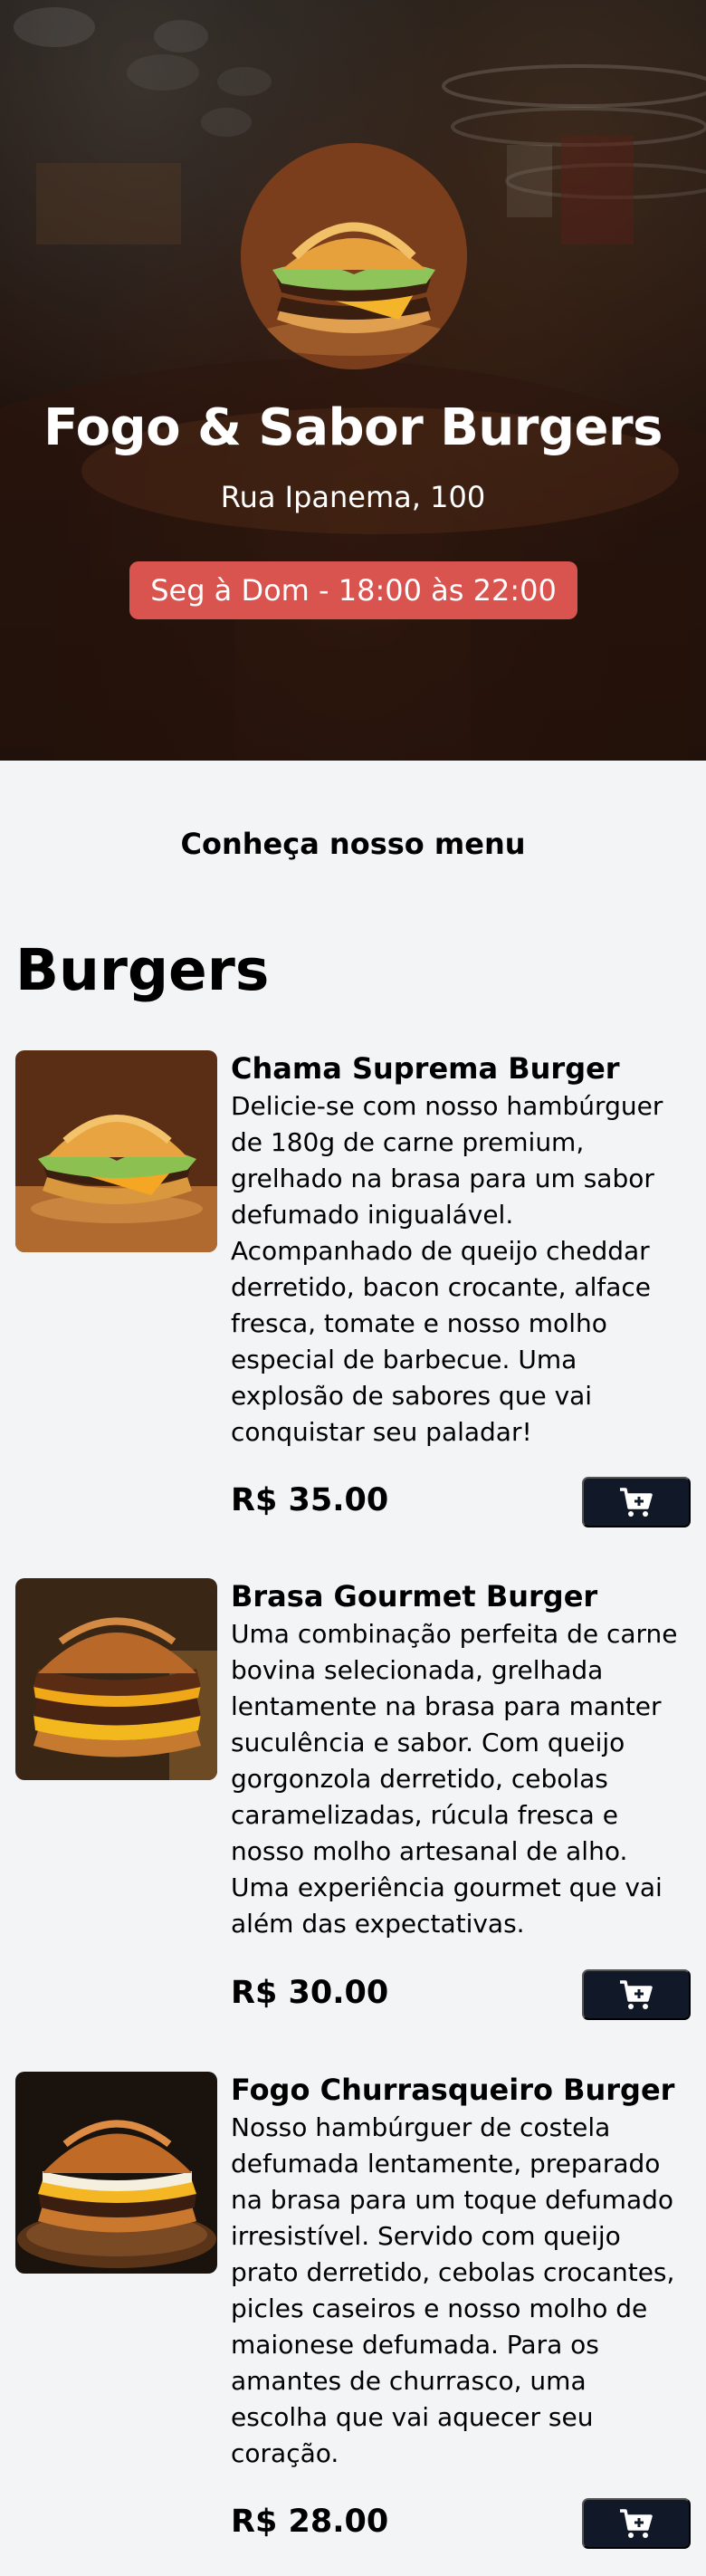  Describe the element at coordinates (353, 590) in the screenshot. I see `opening-hours-badge: Seg à Dom - 18:00 às 22:00` at that location.